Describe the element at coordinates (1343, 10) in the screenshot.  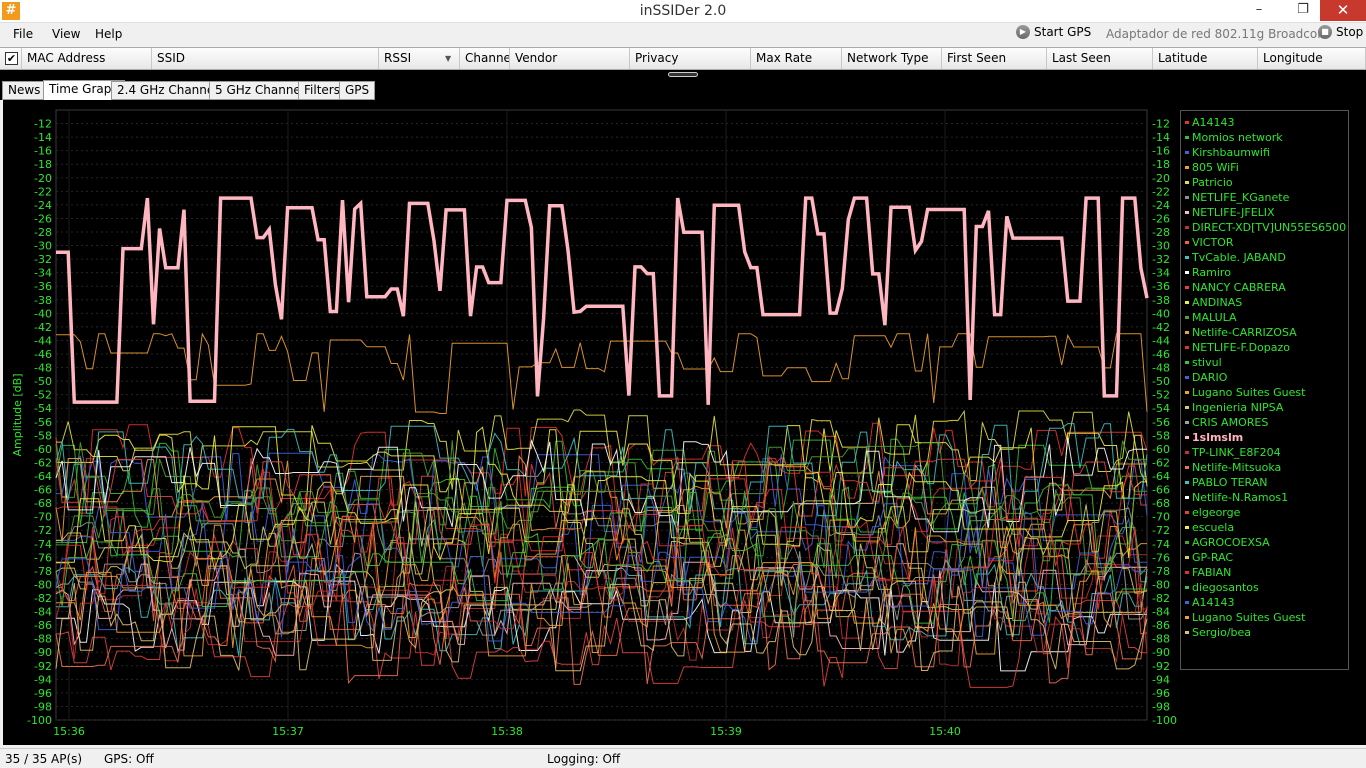
I see `close-button: ✕` at that location.